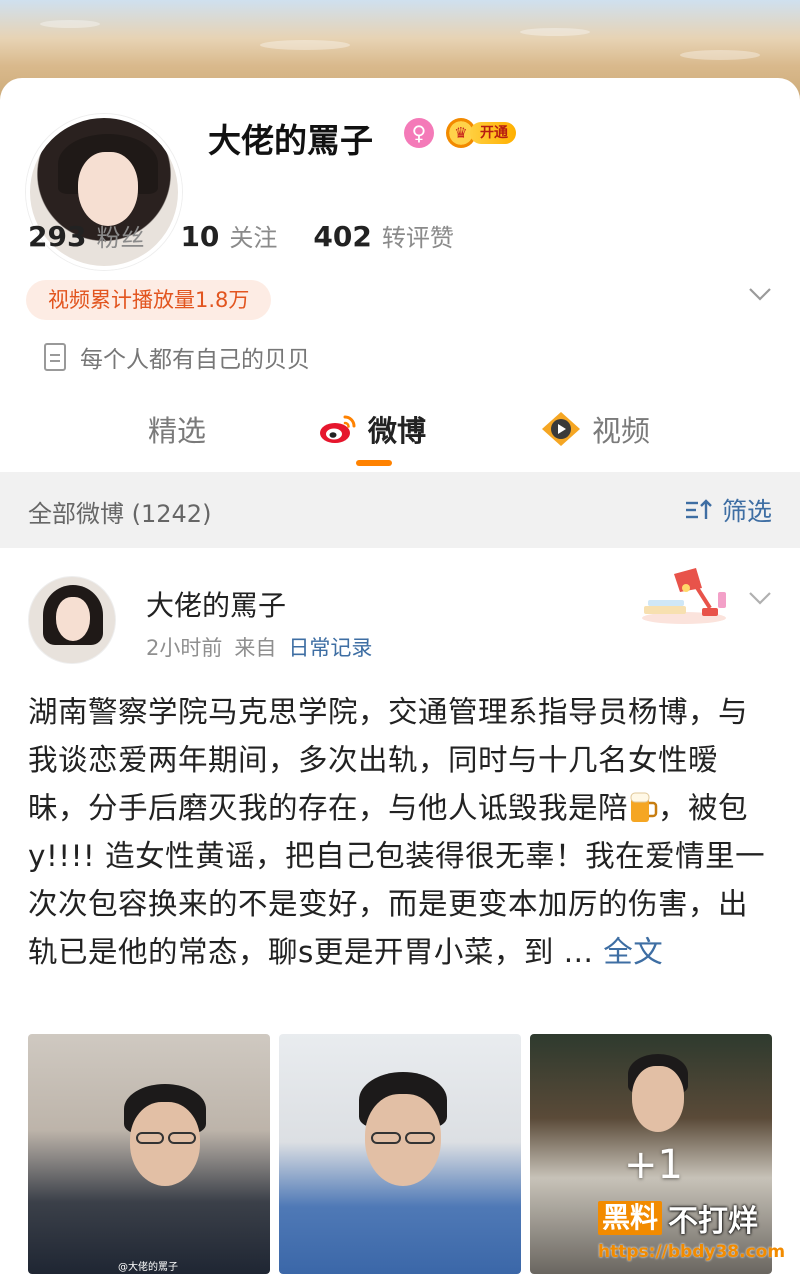 This screenshot has height=1280, width=800. I want to click on followers-count: 293, so click(57, 236).